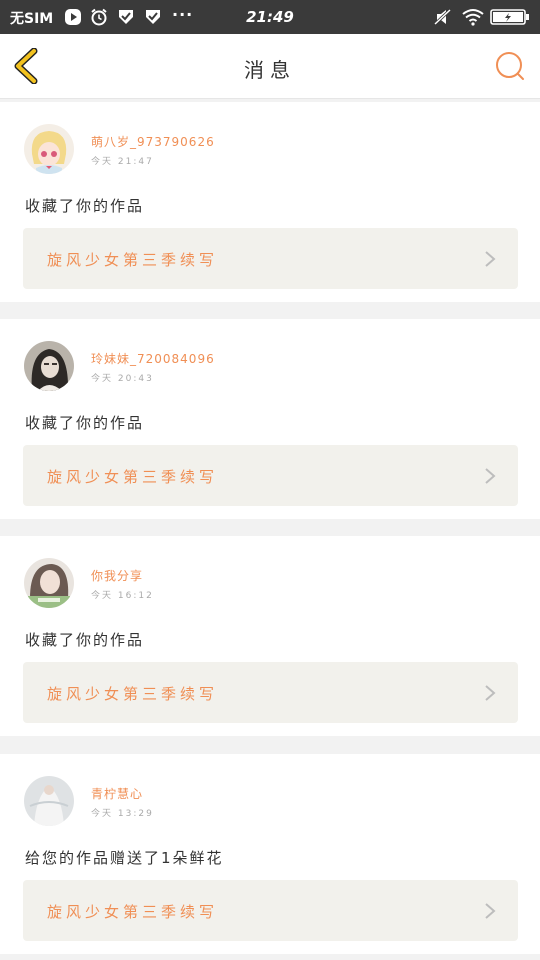 The height and width of the screenshot is (960, 540). I want to click on username: 你我分享, so click(117, 575).